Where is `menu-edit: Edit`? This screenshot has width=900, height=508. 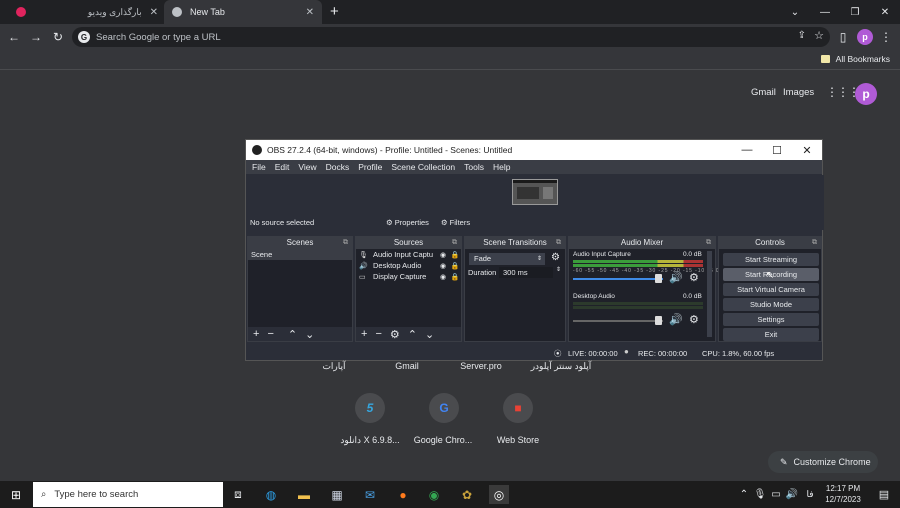
menu-edit: Edit is located at coordinates (282, 167).